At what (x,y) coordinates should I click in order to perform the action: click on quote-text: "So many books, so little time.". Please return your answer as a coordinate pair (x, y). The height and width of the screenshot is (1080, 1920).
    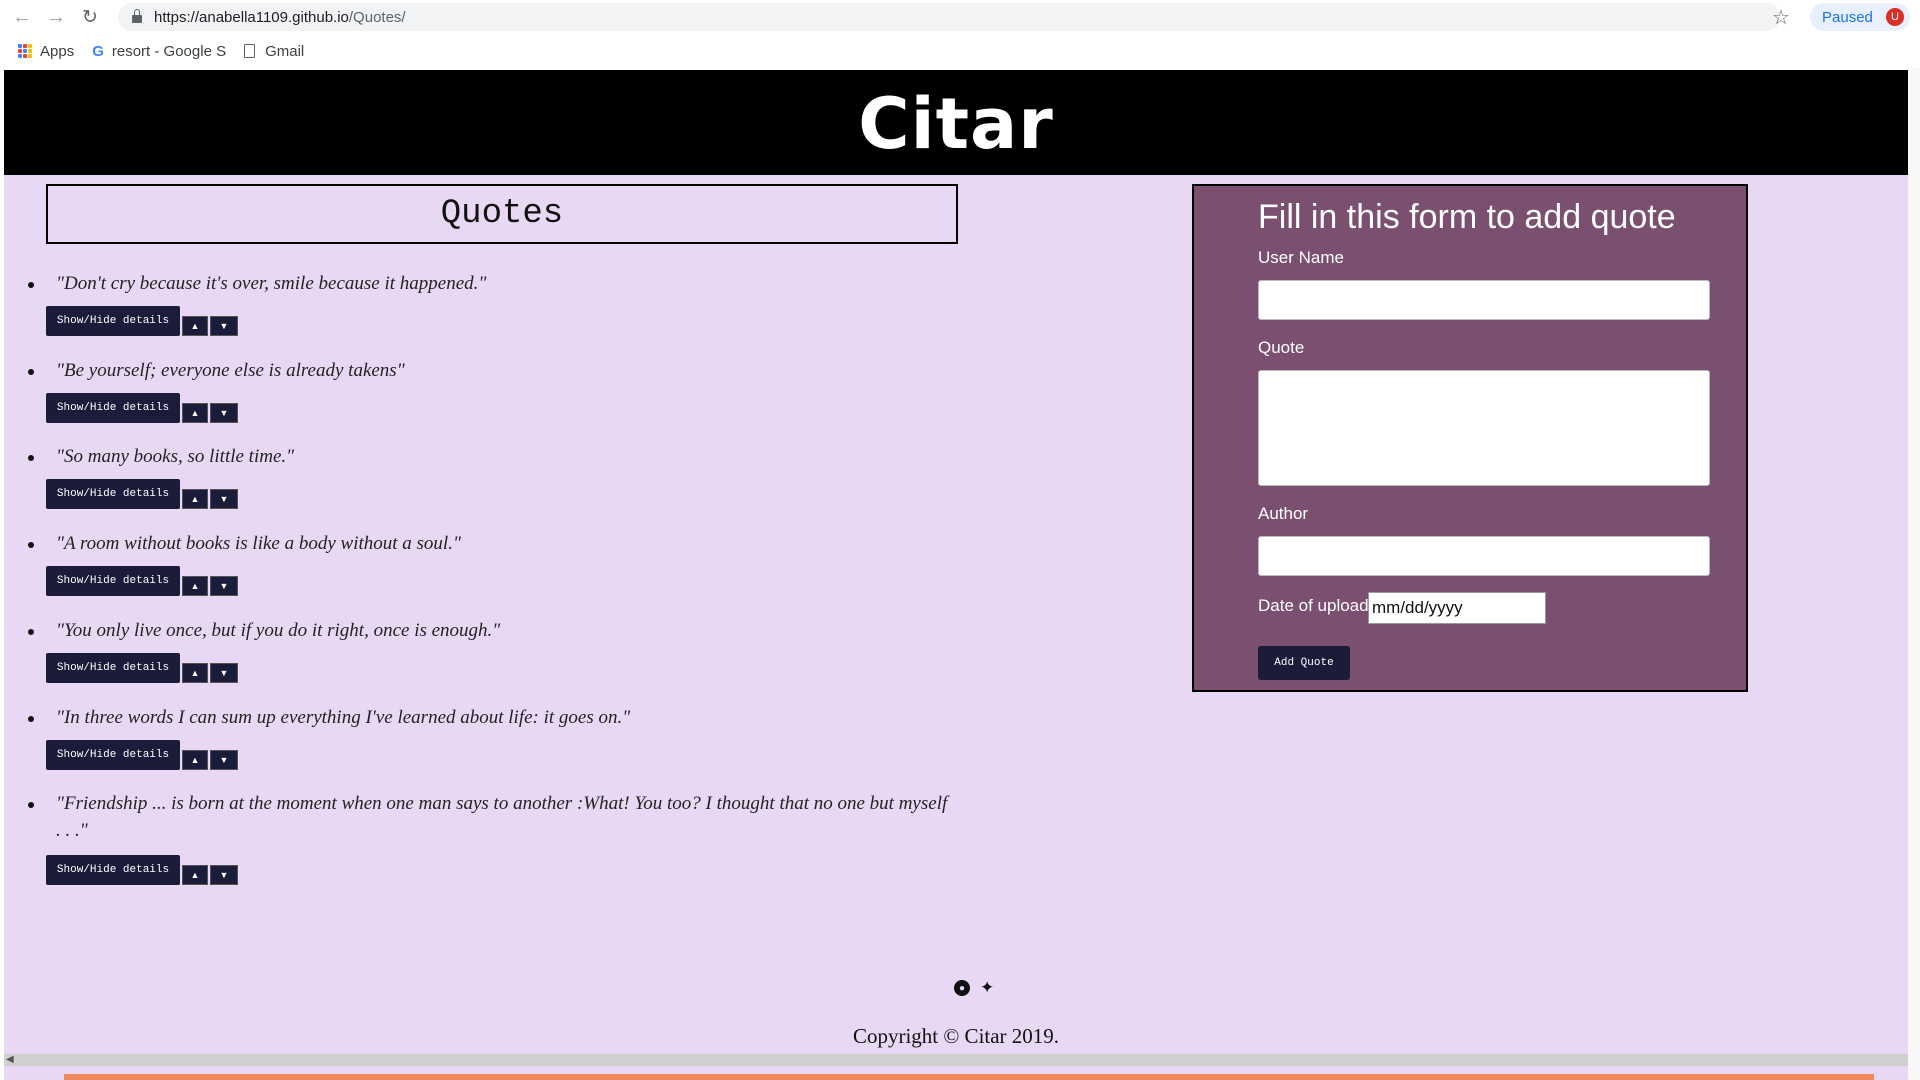
    Looking at the image, I should click on (175, 456).